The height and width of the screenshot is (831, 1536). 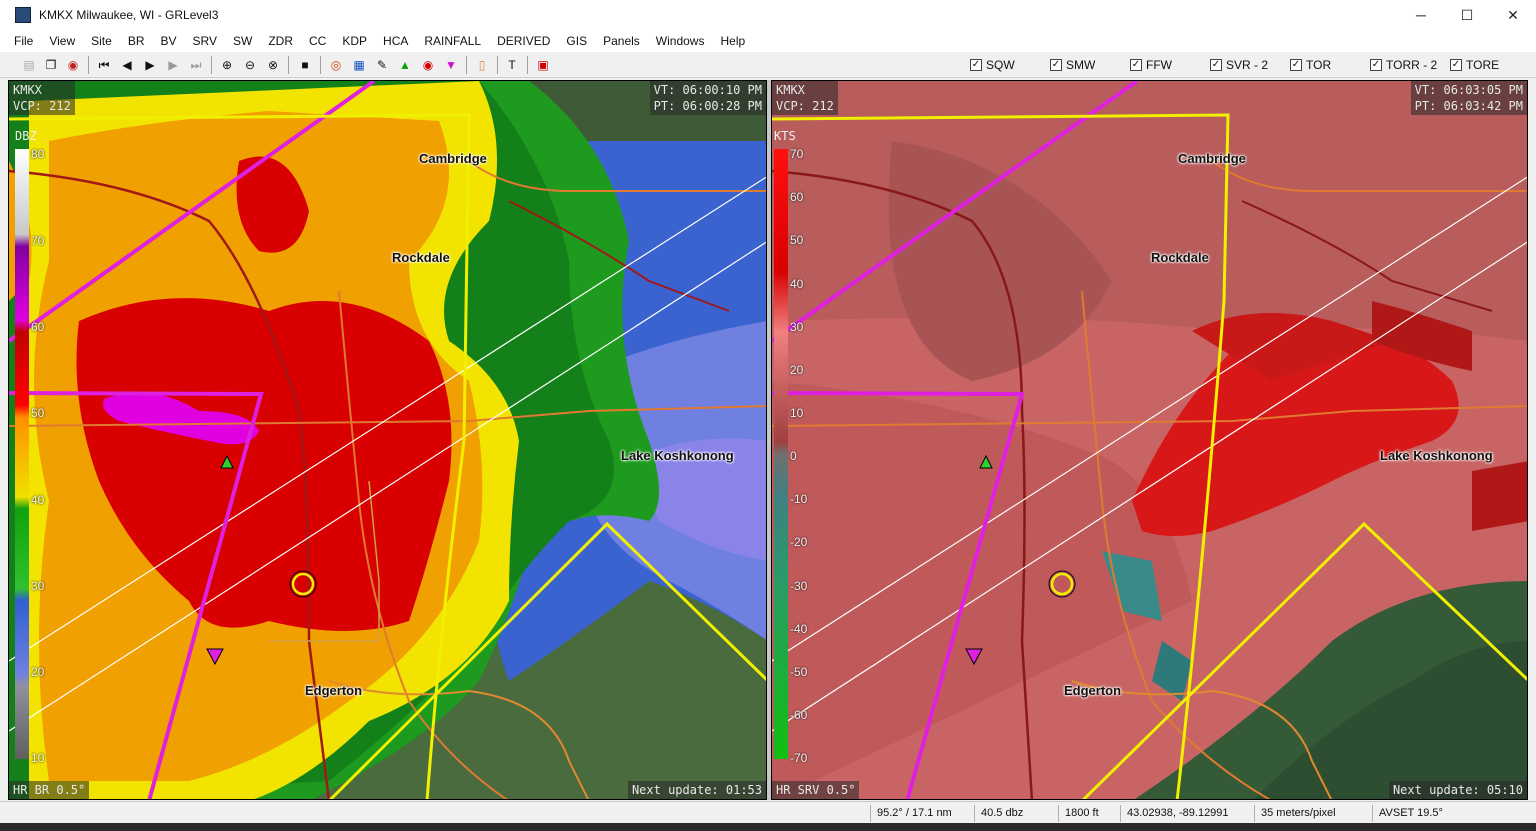 I want to click on hail-icon: ▼, so click(x=451, y=65).